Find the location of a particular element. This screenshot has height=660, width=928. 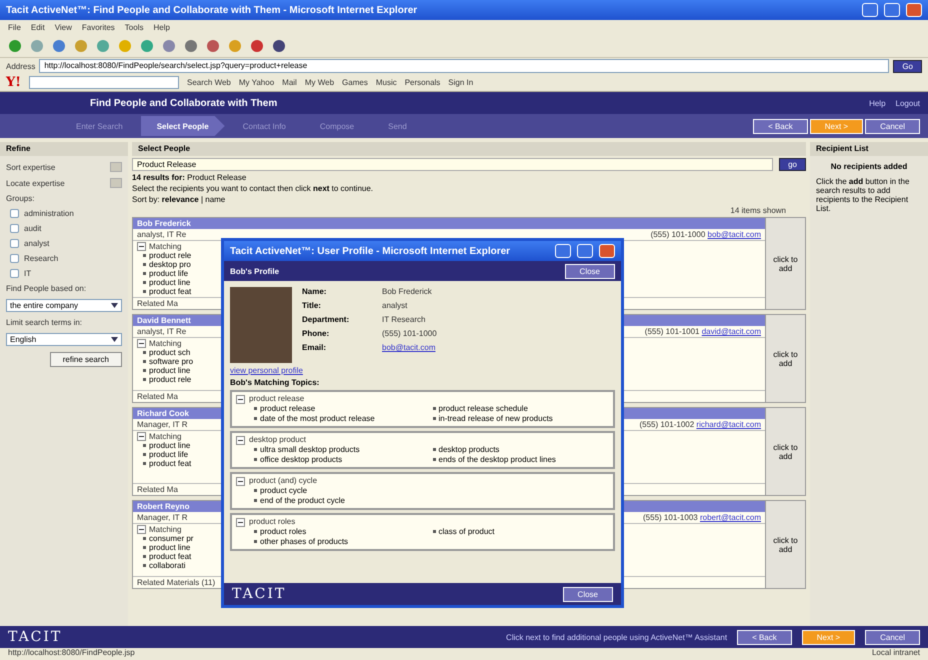

topic-item: office desktop products is located at coordinates (297, 460).